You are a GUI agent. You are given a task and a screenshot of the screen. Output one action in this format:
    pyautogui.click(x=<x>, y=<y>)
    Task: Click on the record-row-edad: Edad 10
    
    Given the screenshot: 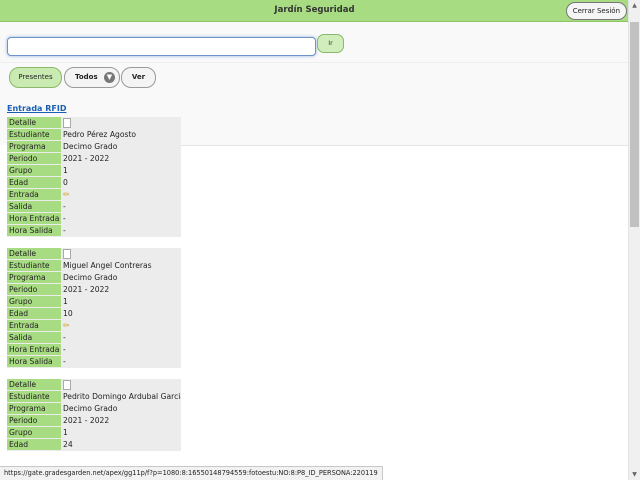 What is the action you would take?
    pyautogui.click(x=94, y=314)
    